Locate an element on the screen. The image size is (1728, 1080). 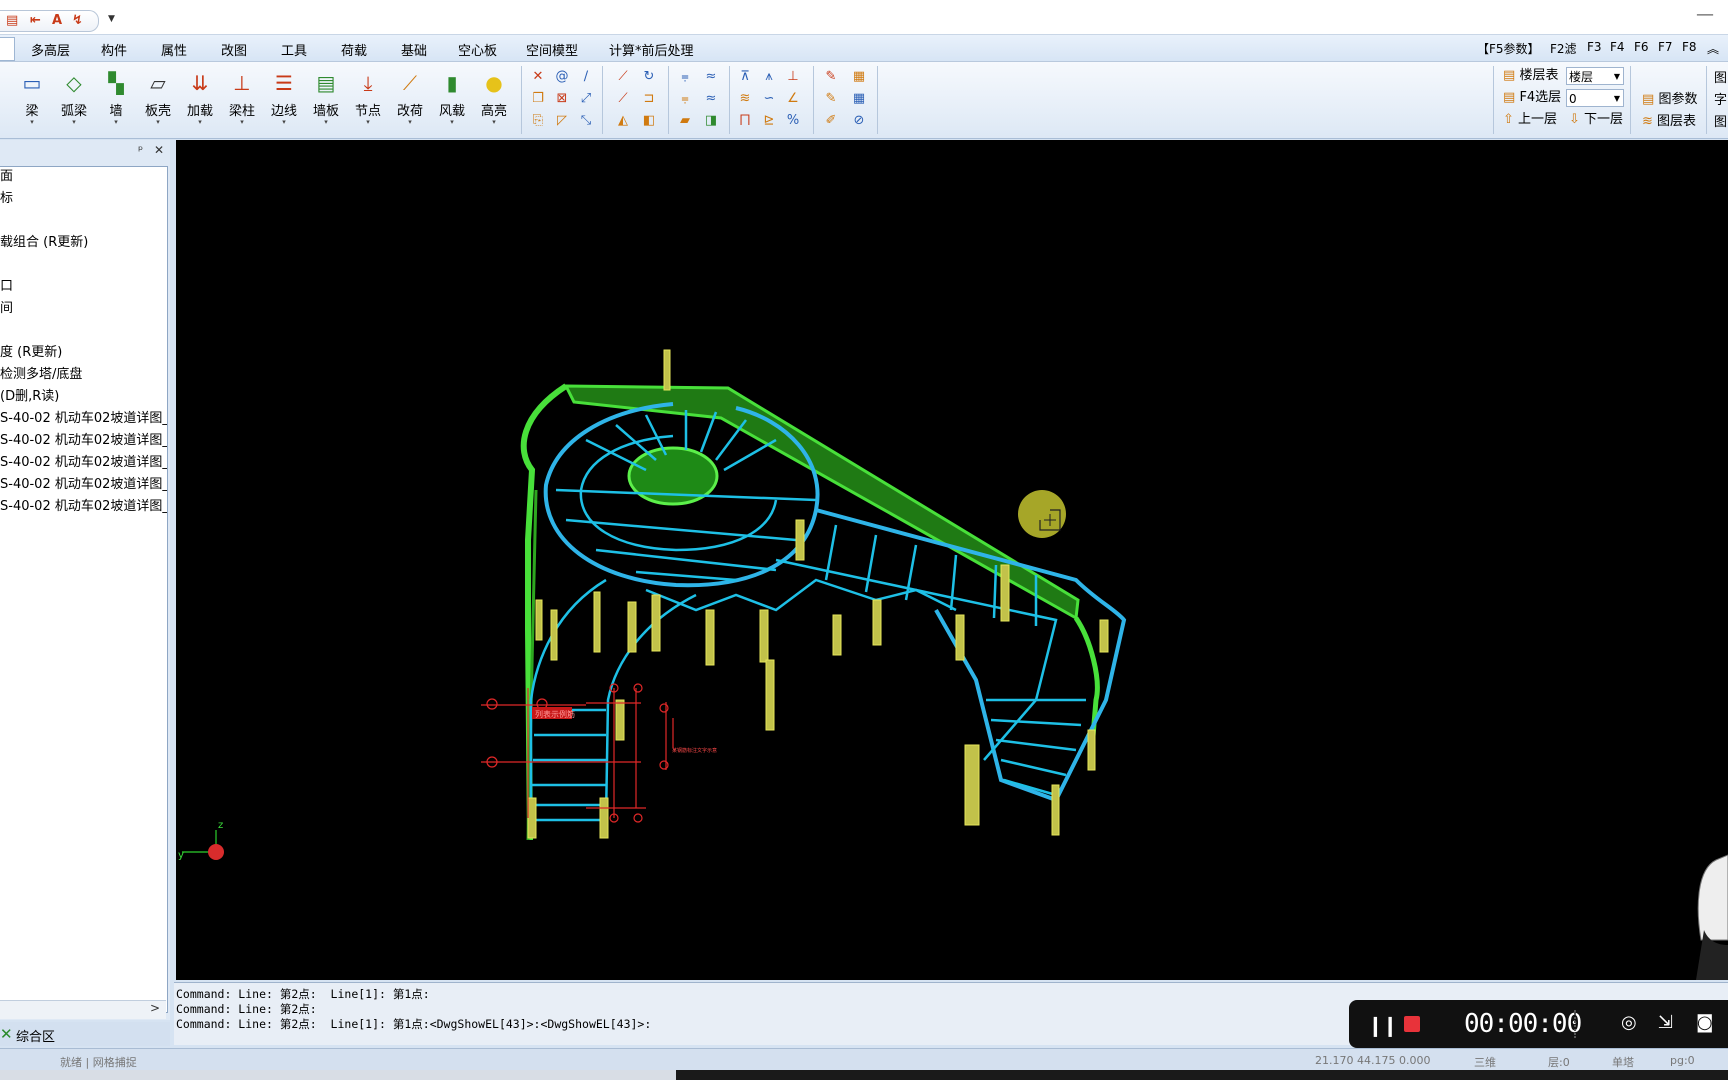
text-a-icon: A is located at coordinates (57, 20).